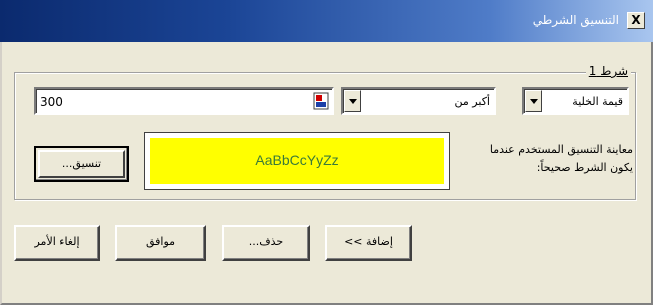  I want to click on condition-type-select: قيمة الخلية, so click(575, 101).